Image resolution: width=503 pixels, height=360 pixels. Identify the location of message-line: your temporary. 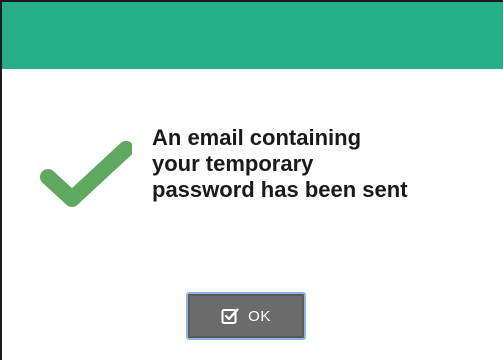
(233, 163).